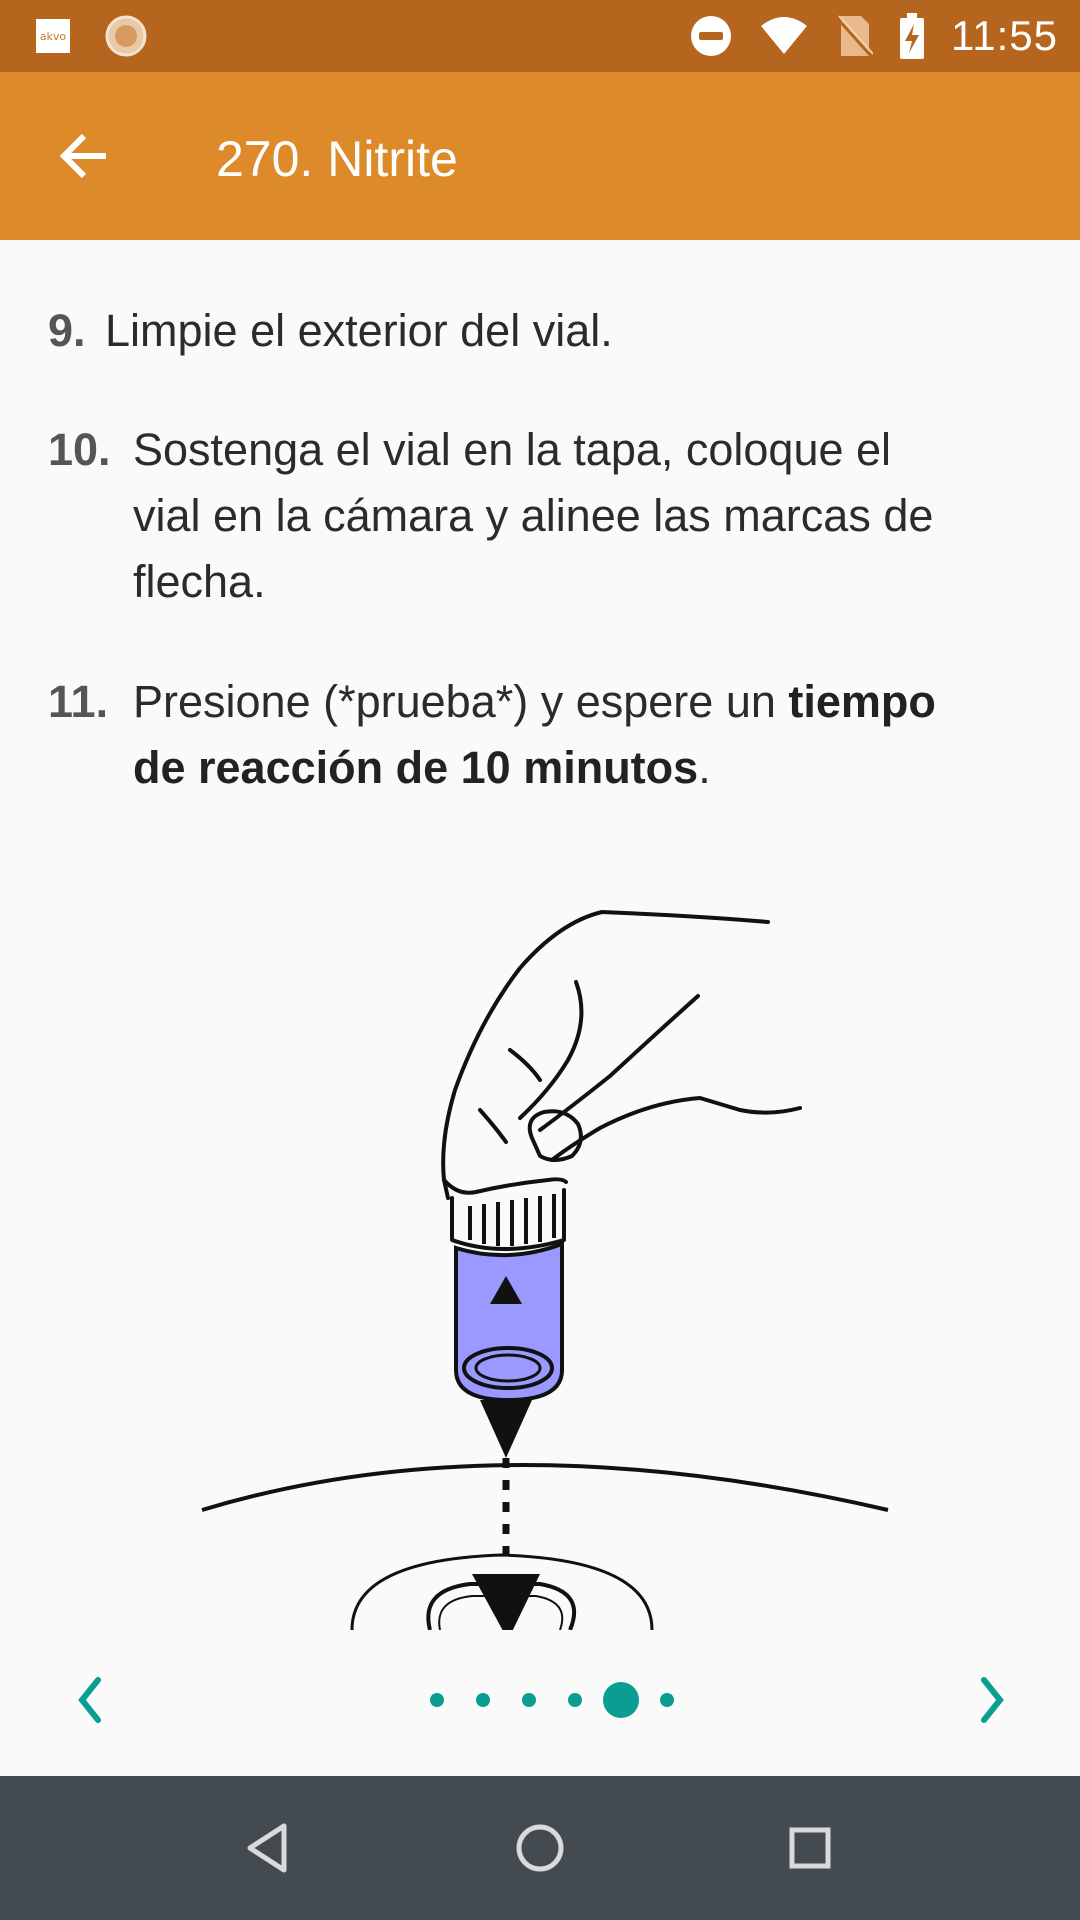 The image size is (1080, 1920). I want to click on akvo-badge-label: akvo, so click(53, 36).